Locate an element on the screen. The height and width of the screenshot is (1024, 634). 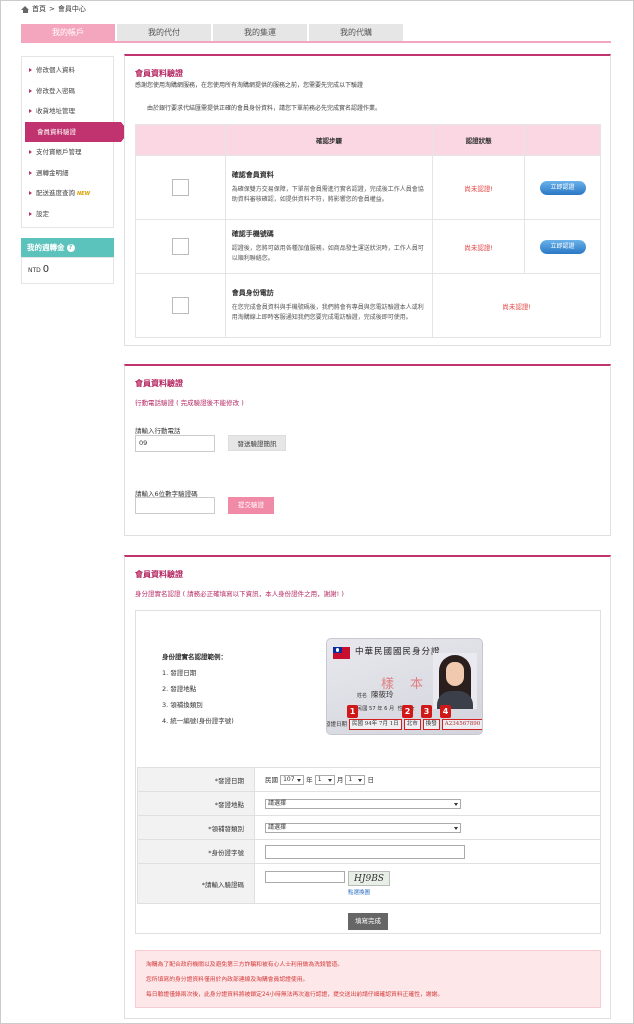
form-row: *請輸入驗證碼 HJ9BS 點選換圖 is located at coordinates (369, 883).